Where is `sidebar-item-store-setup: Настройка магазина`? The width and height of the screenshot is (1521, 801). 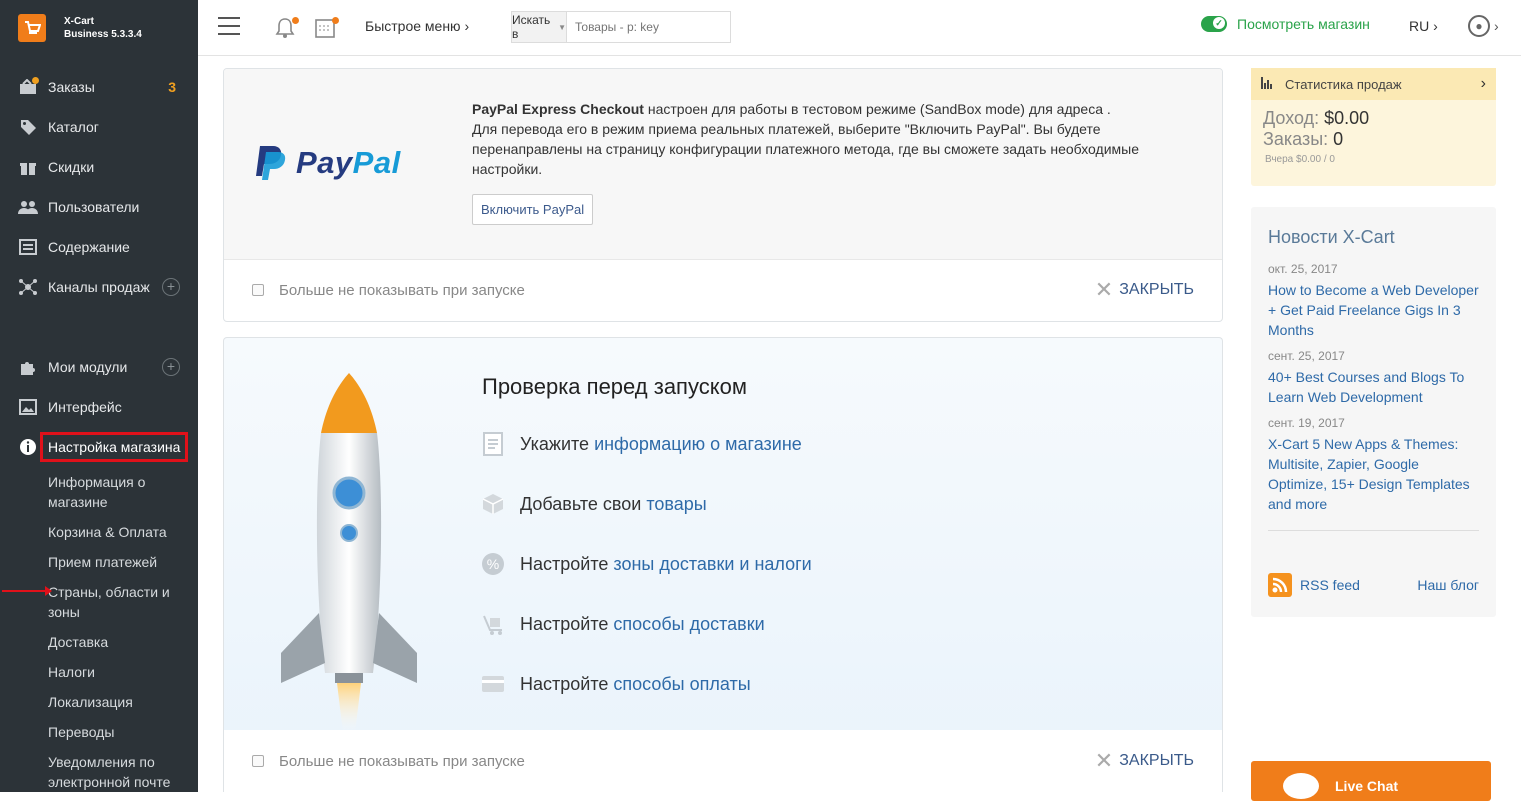
sidebar-item-store-setup: Настройка магазина is located at coordinates (99, 447).